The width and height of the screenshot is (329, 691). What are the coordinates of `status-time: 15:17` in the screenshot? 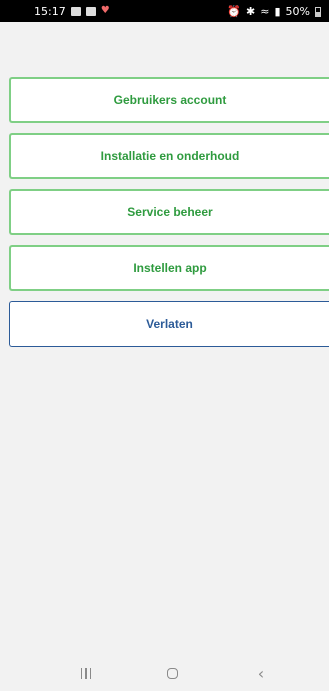 It's located at (50, 11).